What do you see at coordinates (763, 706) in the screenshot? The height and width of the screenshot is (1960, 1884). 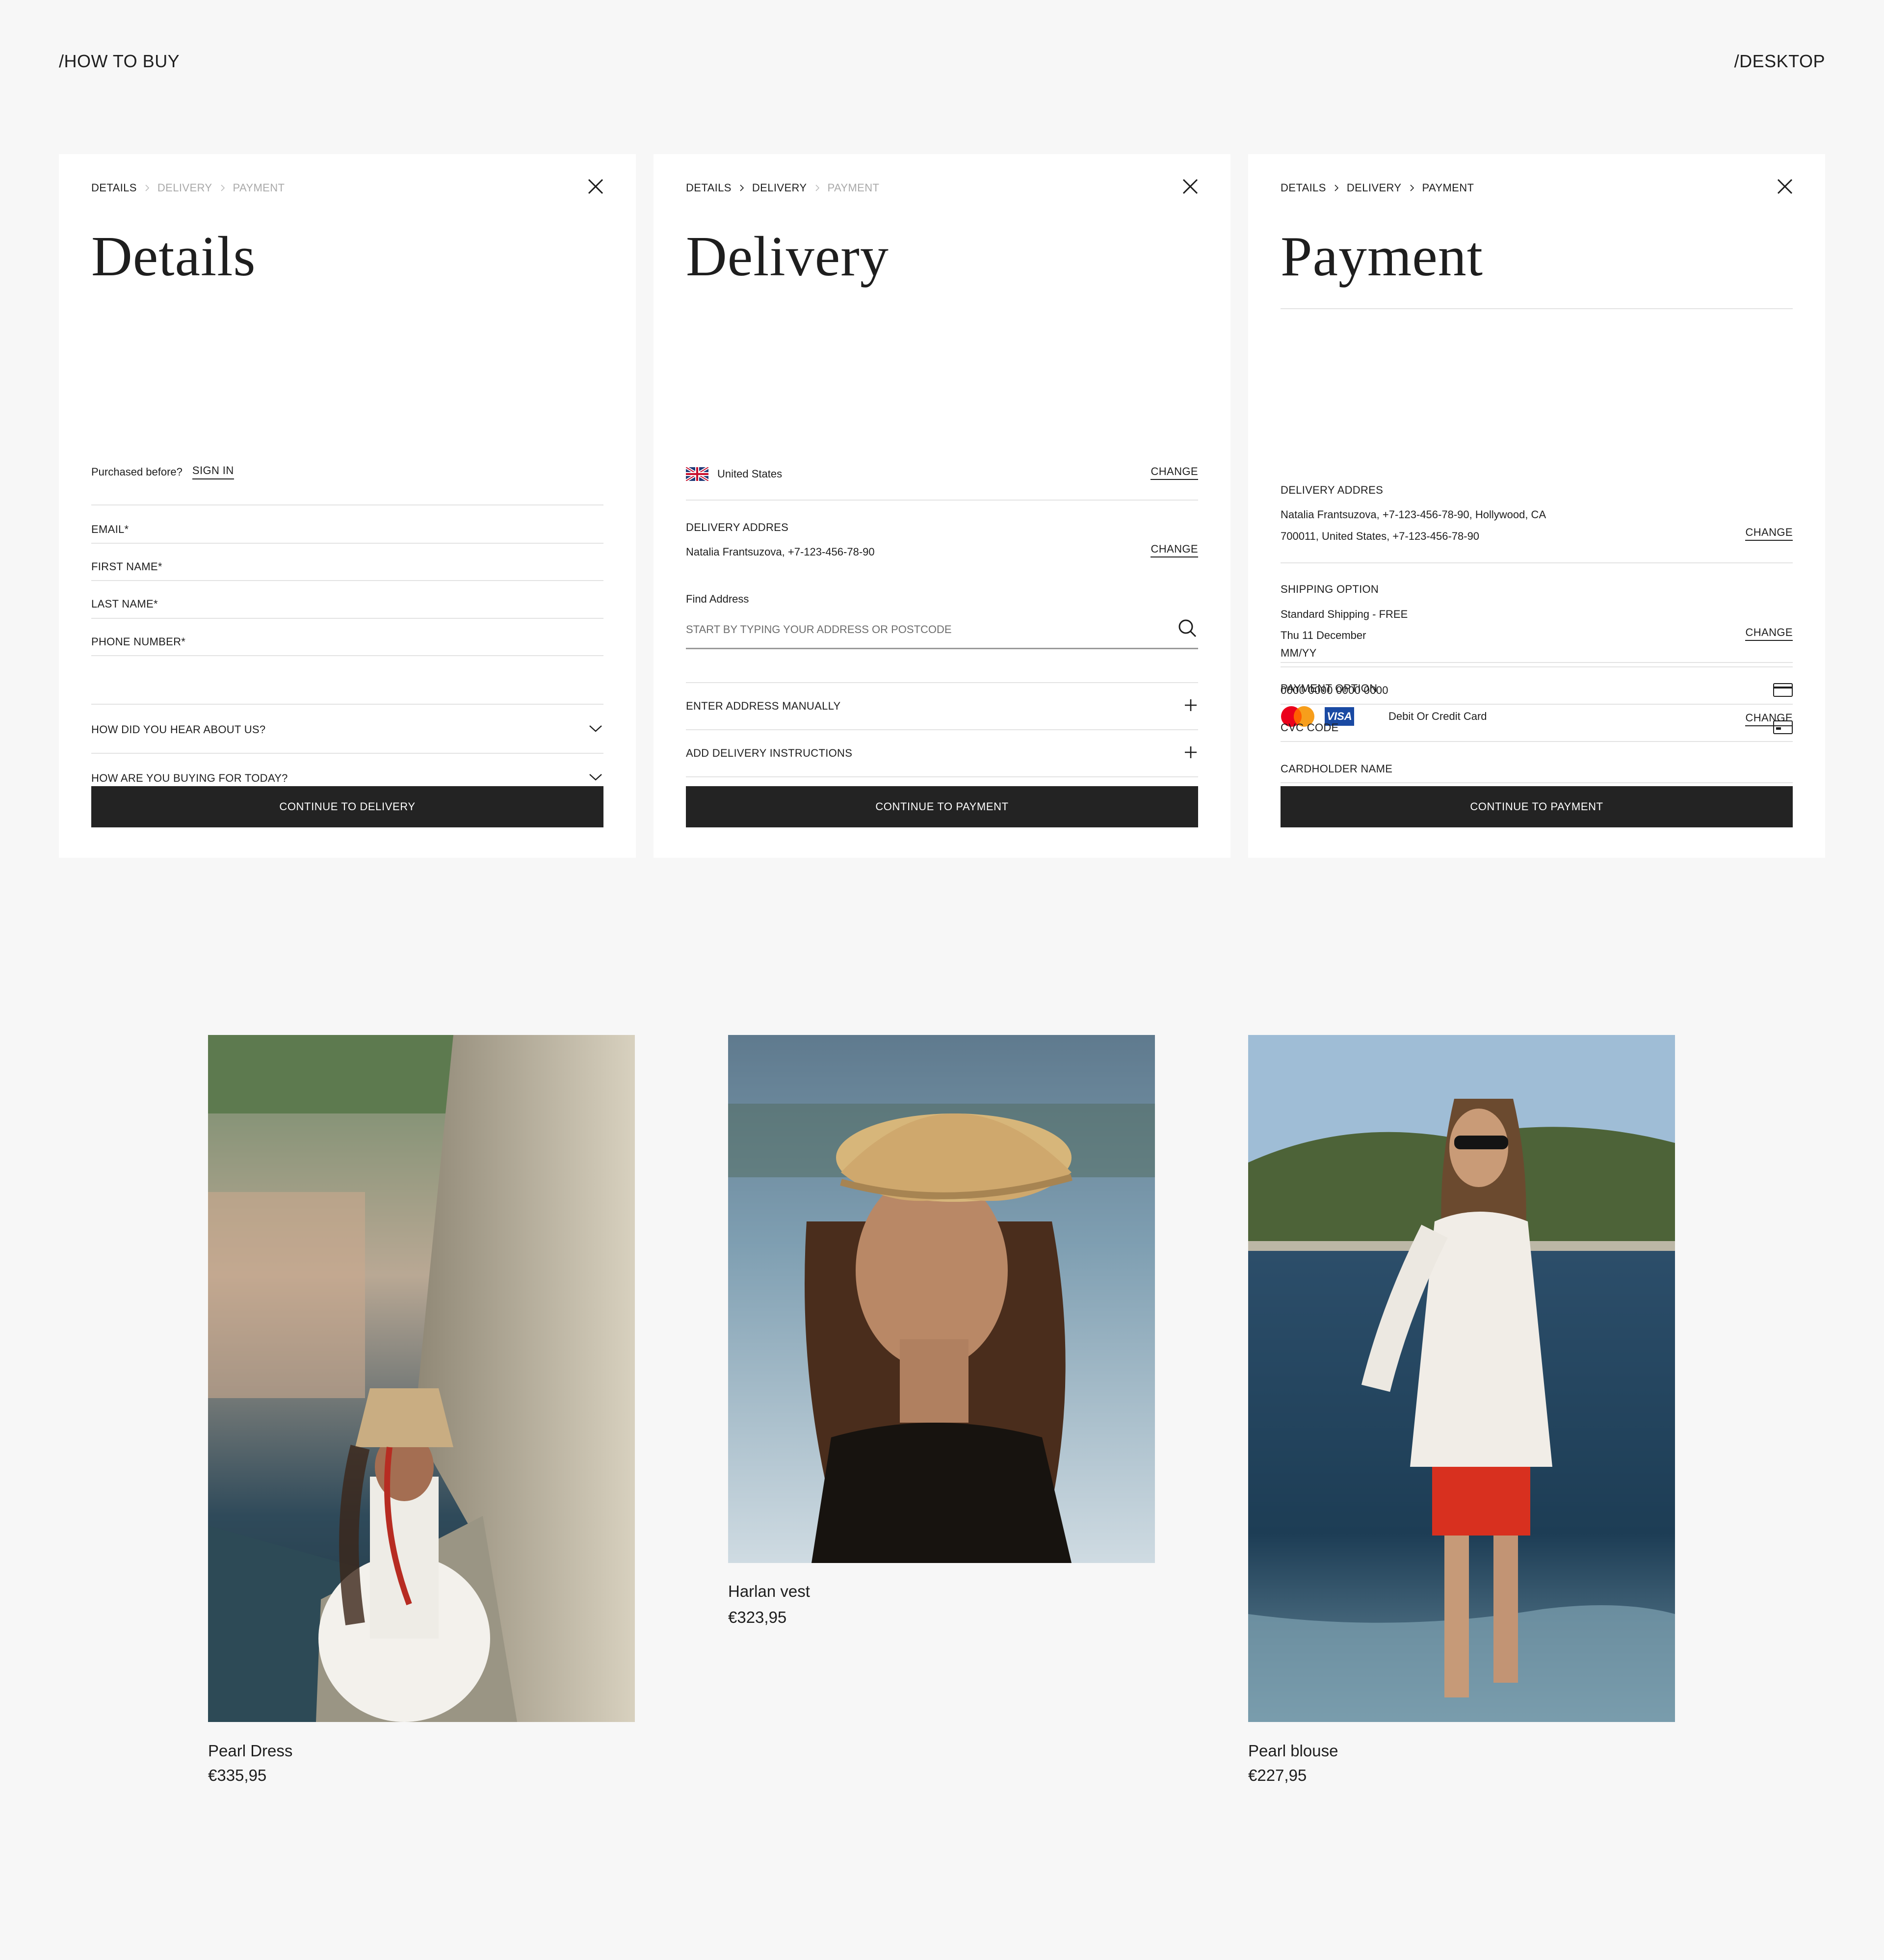 I see `enter-address-manually-item: ENTER ADDRESS MANUALLY` at bounding box center [763, 706].